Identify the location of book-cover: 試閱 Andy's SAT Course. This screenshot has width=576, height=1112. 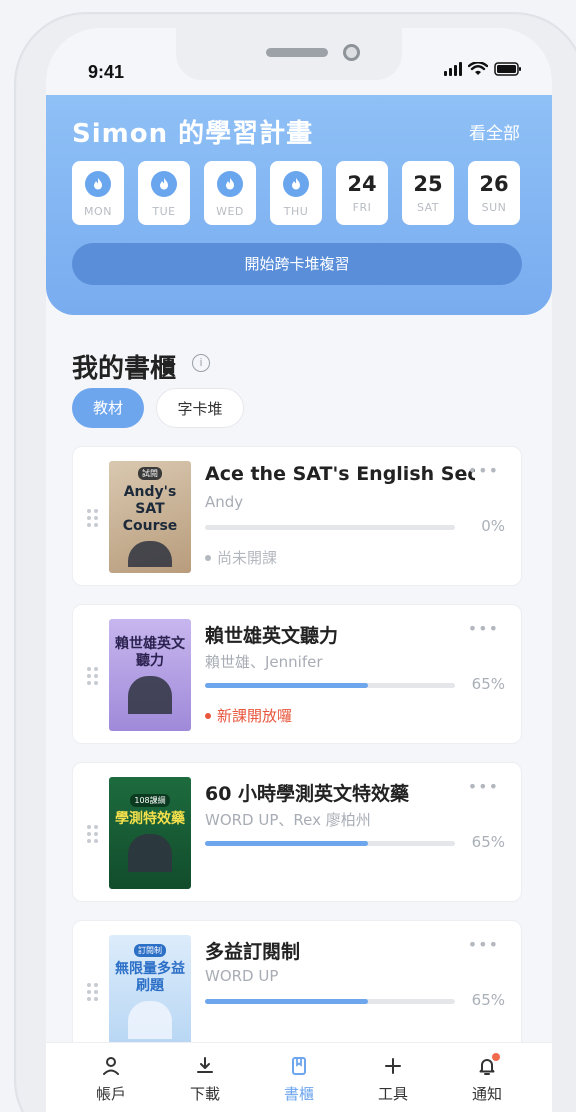
(150, 517).